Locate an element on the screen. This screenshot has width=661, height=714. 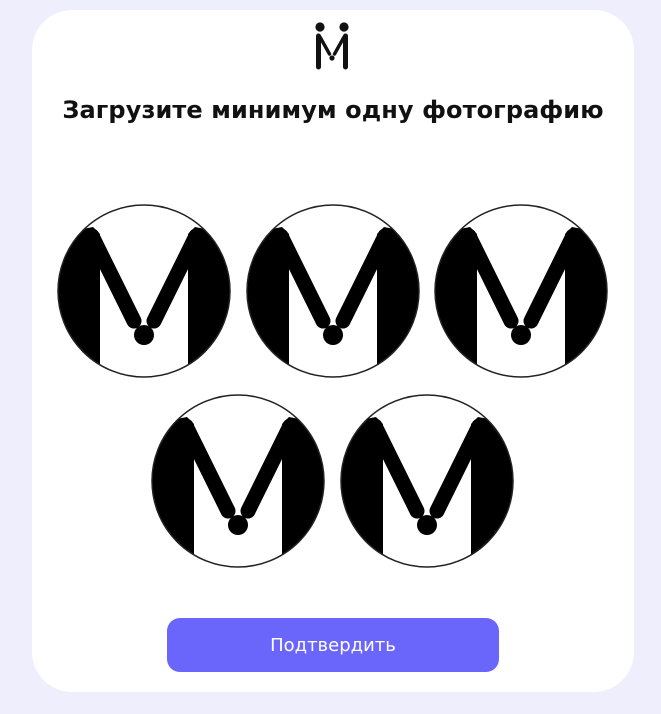
page-title: Загрузите минимум одну фотографию is located at coordinates (333, 110).